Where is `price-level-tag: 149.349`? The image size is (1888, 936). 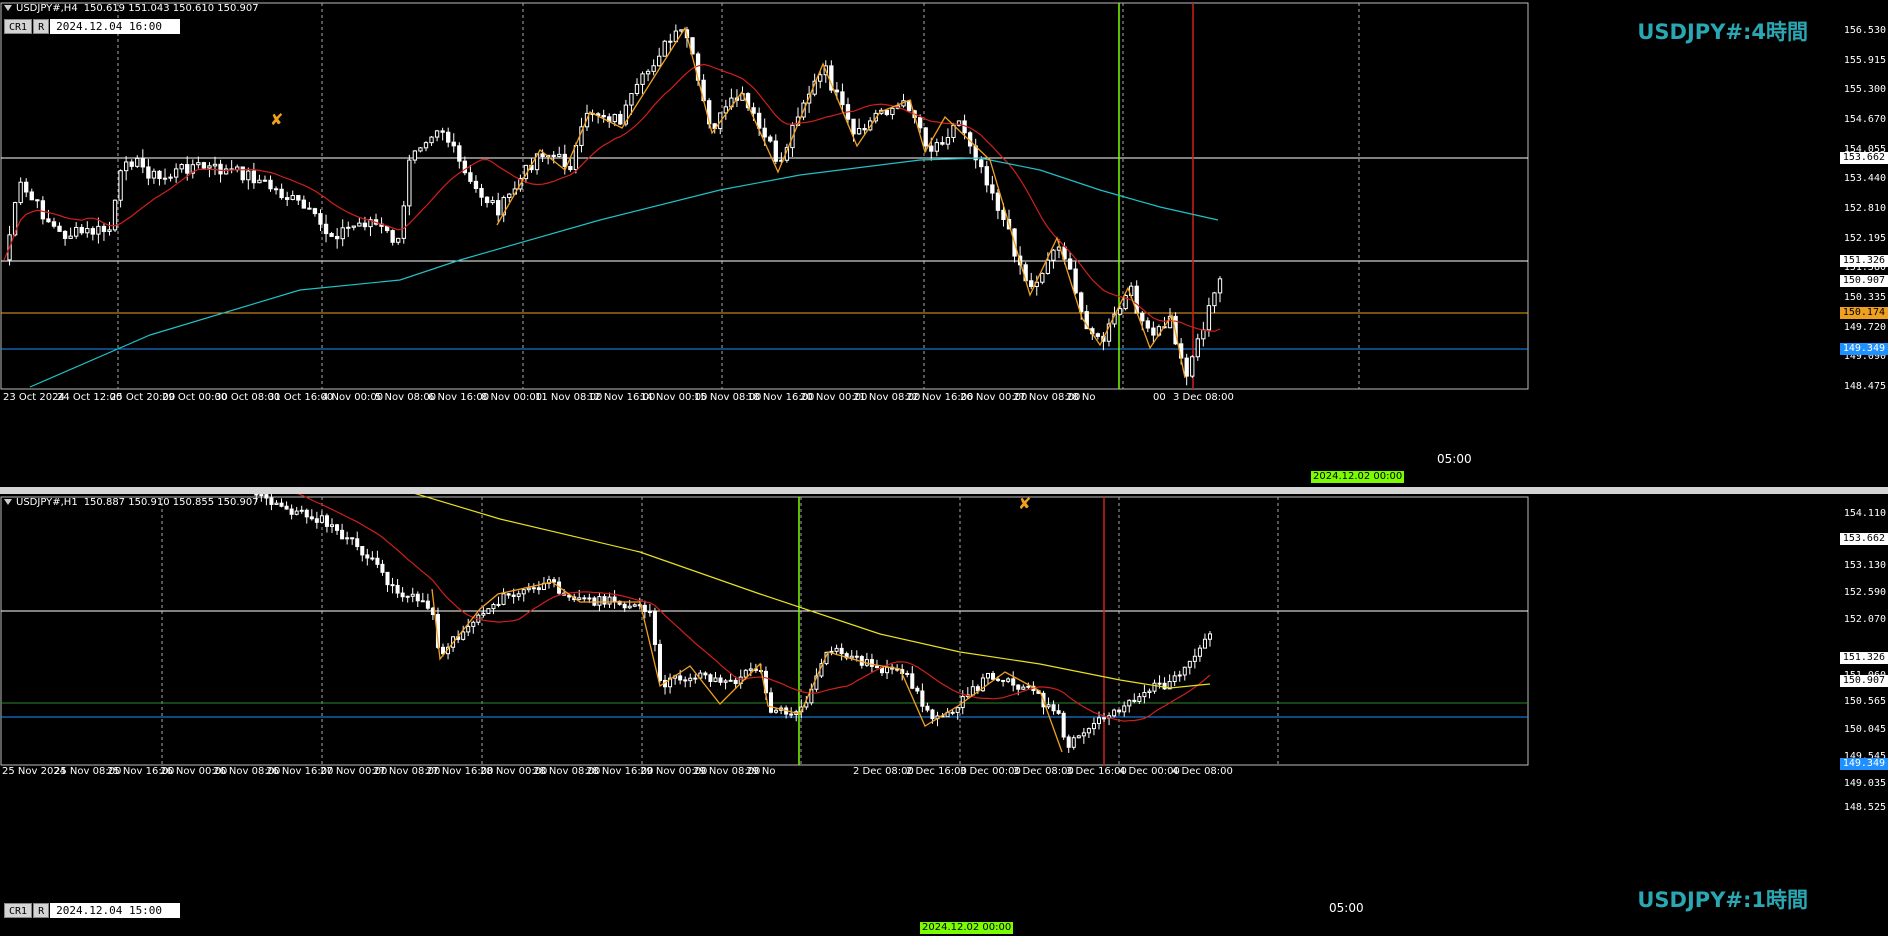 price-level-tag: 149.349 is located at coordinates (1863, 764).